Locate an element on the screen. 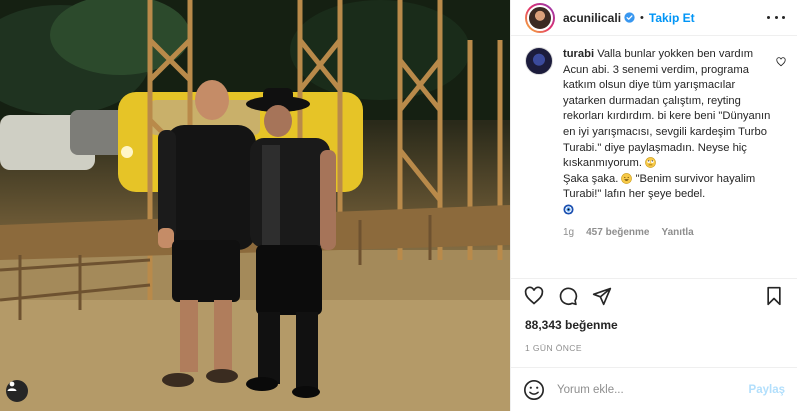 The image size is (797, 411). bookmark-icon is located at coordinates (774, 296).